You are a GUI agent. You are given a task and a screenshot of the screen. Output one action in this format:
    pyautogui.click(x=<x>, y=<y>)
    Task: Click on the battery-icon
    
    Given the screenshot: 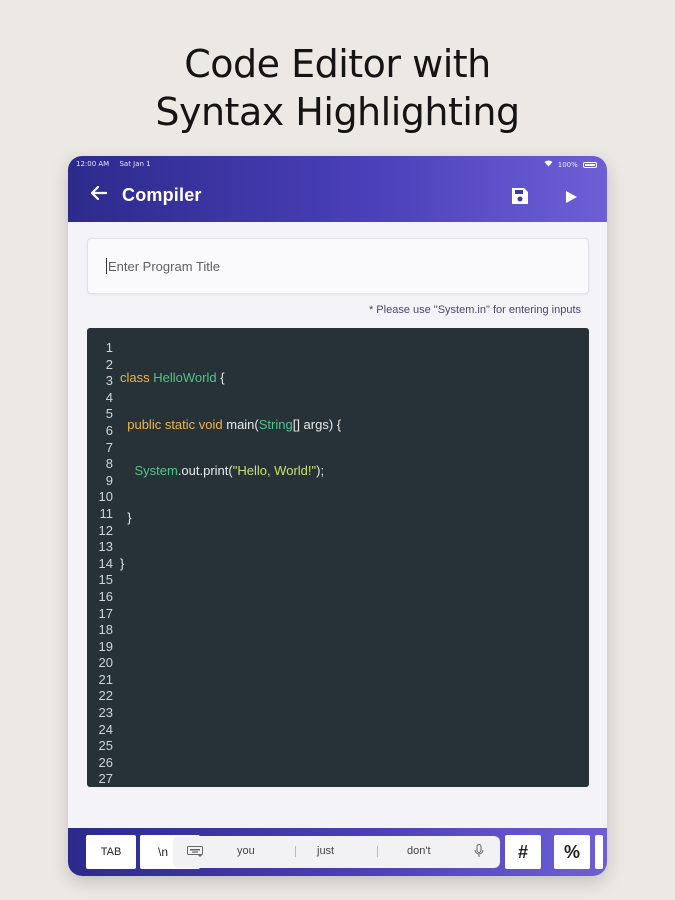 What is the action you would take?
    pyautogui.click(x=590, y=165)
    